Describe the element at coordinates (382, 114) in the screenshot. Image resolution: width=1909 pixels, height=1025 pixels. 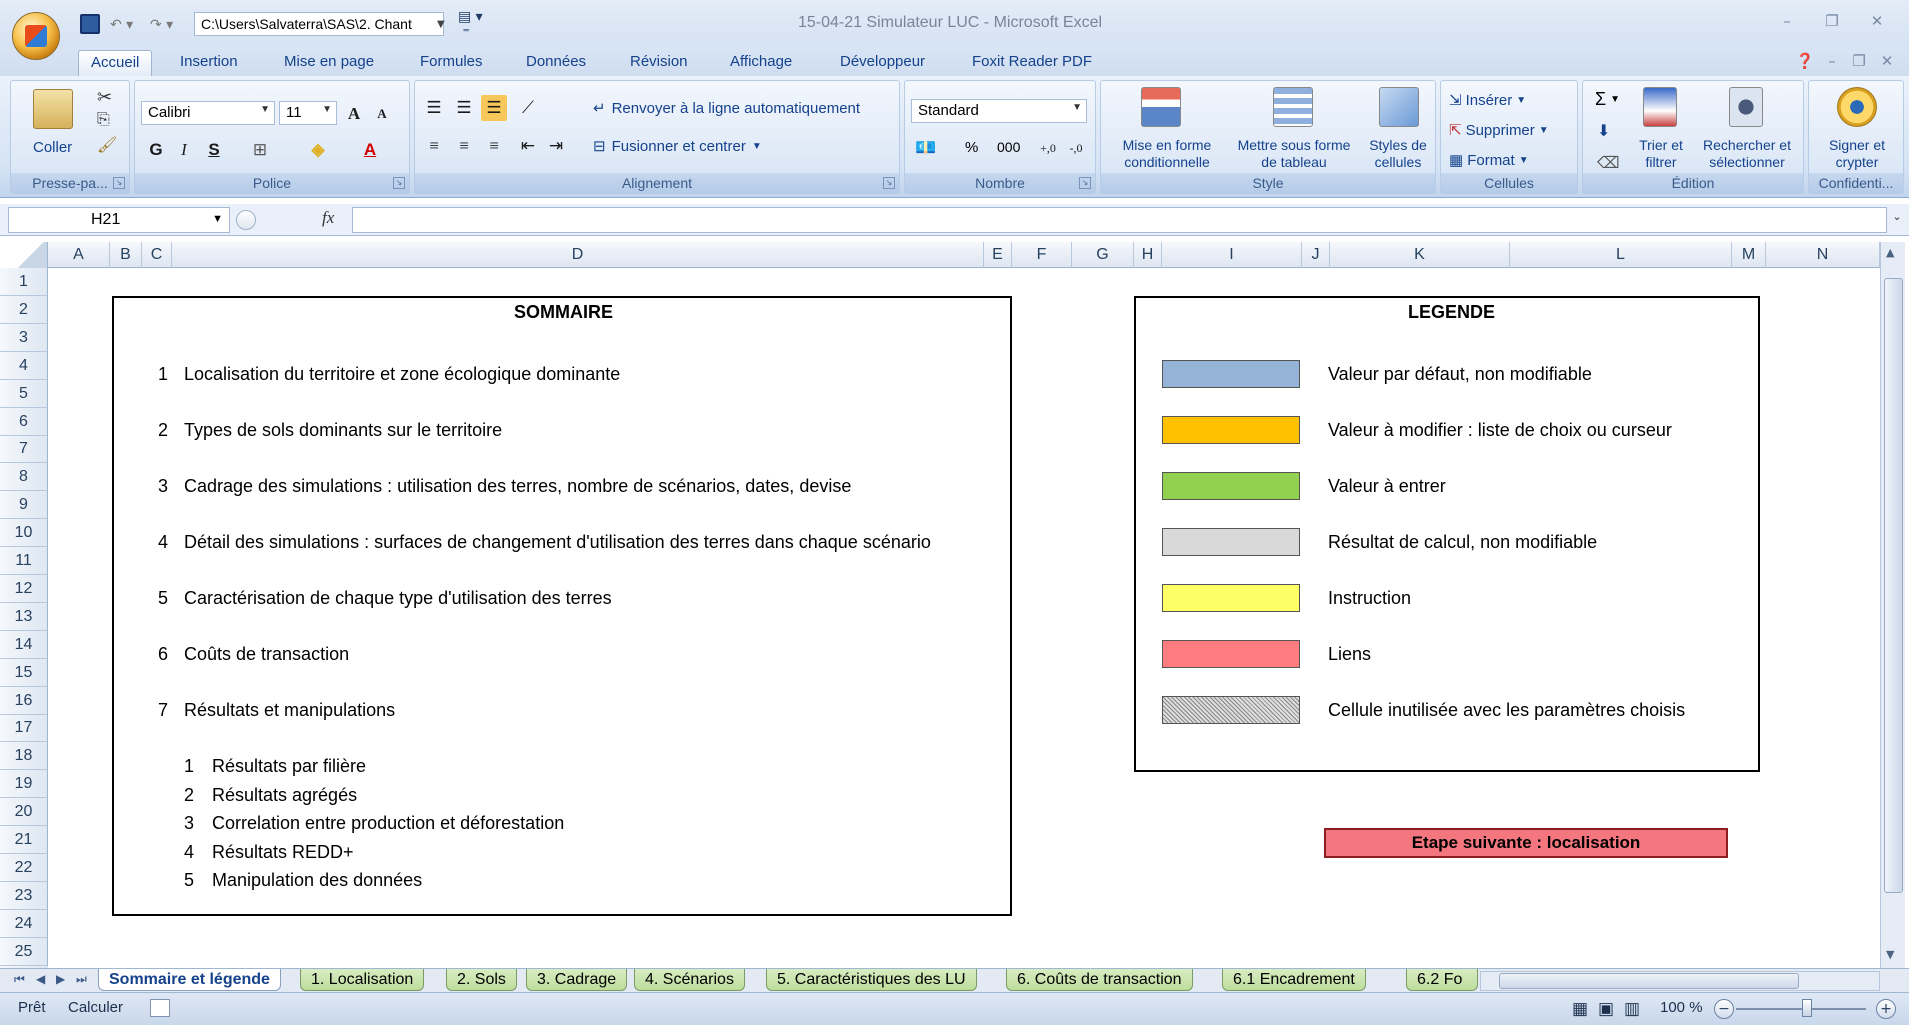
I see `shrink-font-icon: A` at that location.